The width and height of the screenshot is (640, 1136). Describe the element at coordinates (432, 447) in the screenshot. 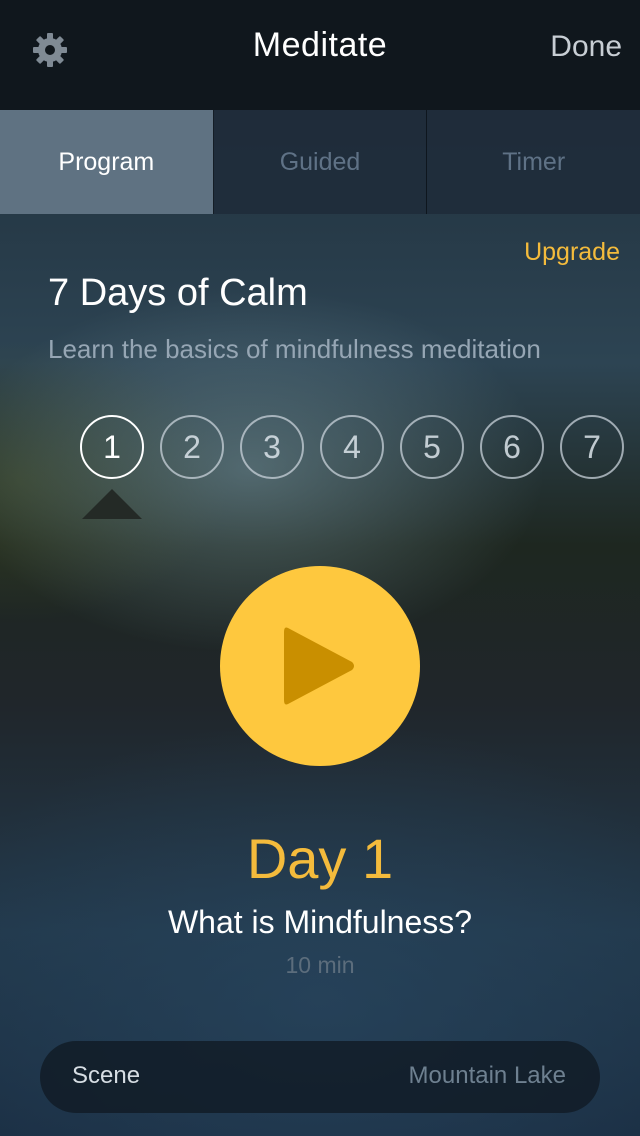

I see `day-button-5: 5` at that location.